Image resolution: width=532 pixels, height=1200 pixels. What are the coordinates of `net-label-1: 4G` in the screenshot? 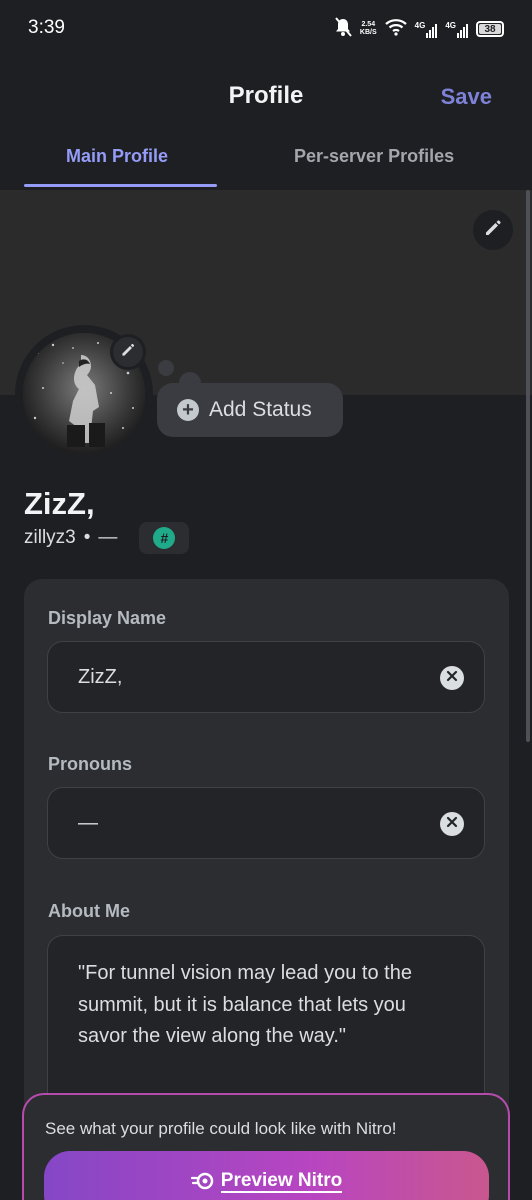 It's located at (420, 25).